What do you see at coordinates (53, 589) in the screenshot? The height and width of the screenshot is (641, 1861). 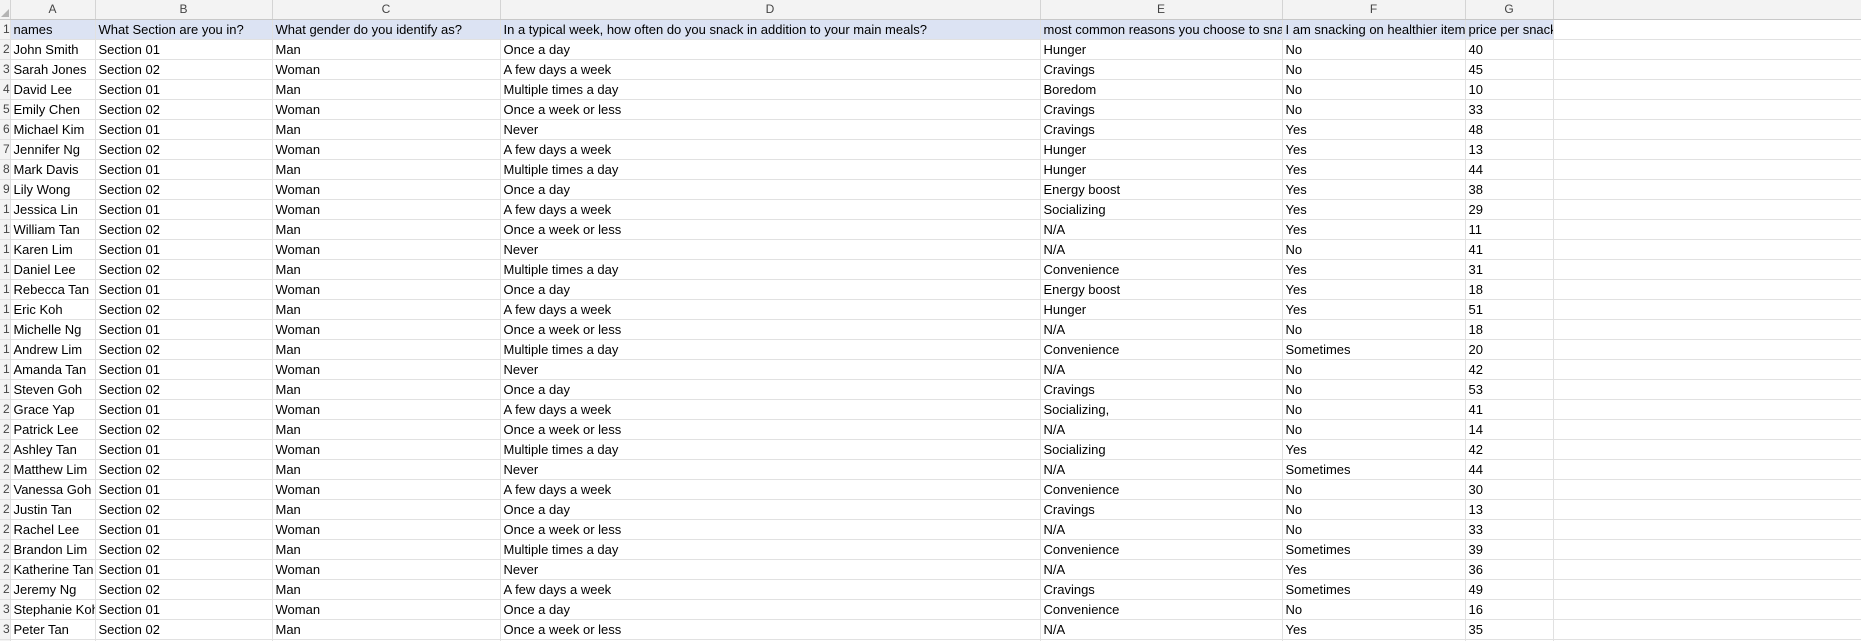 I see `cell-names: Jeremy Ng` at bounding box center [53, 589].